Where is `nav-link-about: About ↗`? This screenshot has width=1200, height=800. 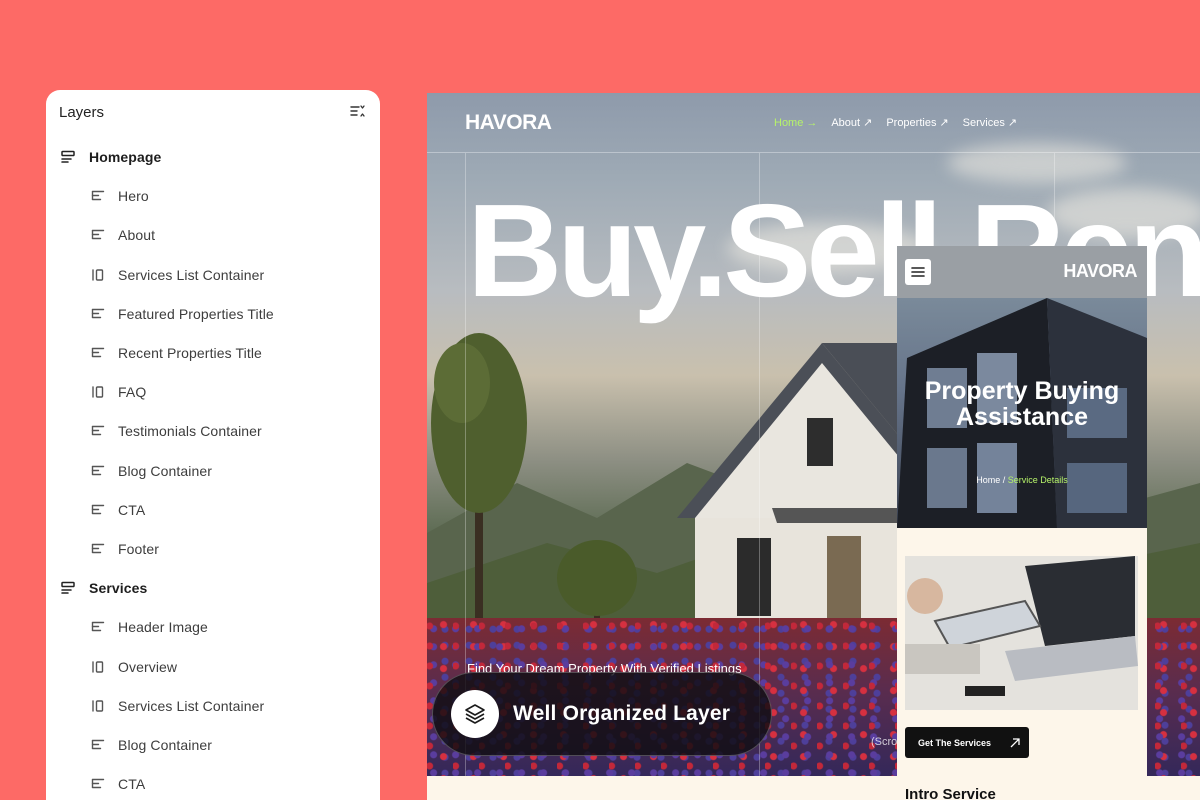
nav-link-about: About ↗ is located at coordinates (852, 123).